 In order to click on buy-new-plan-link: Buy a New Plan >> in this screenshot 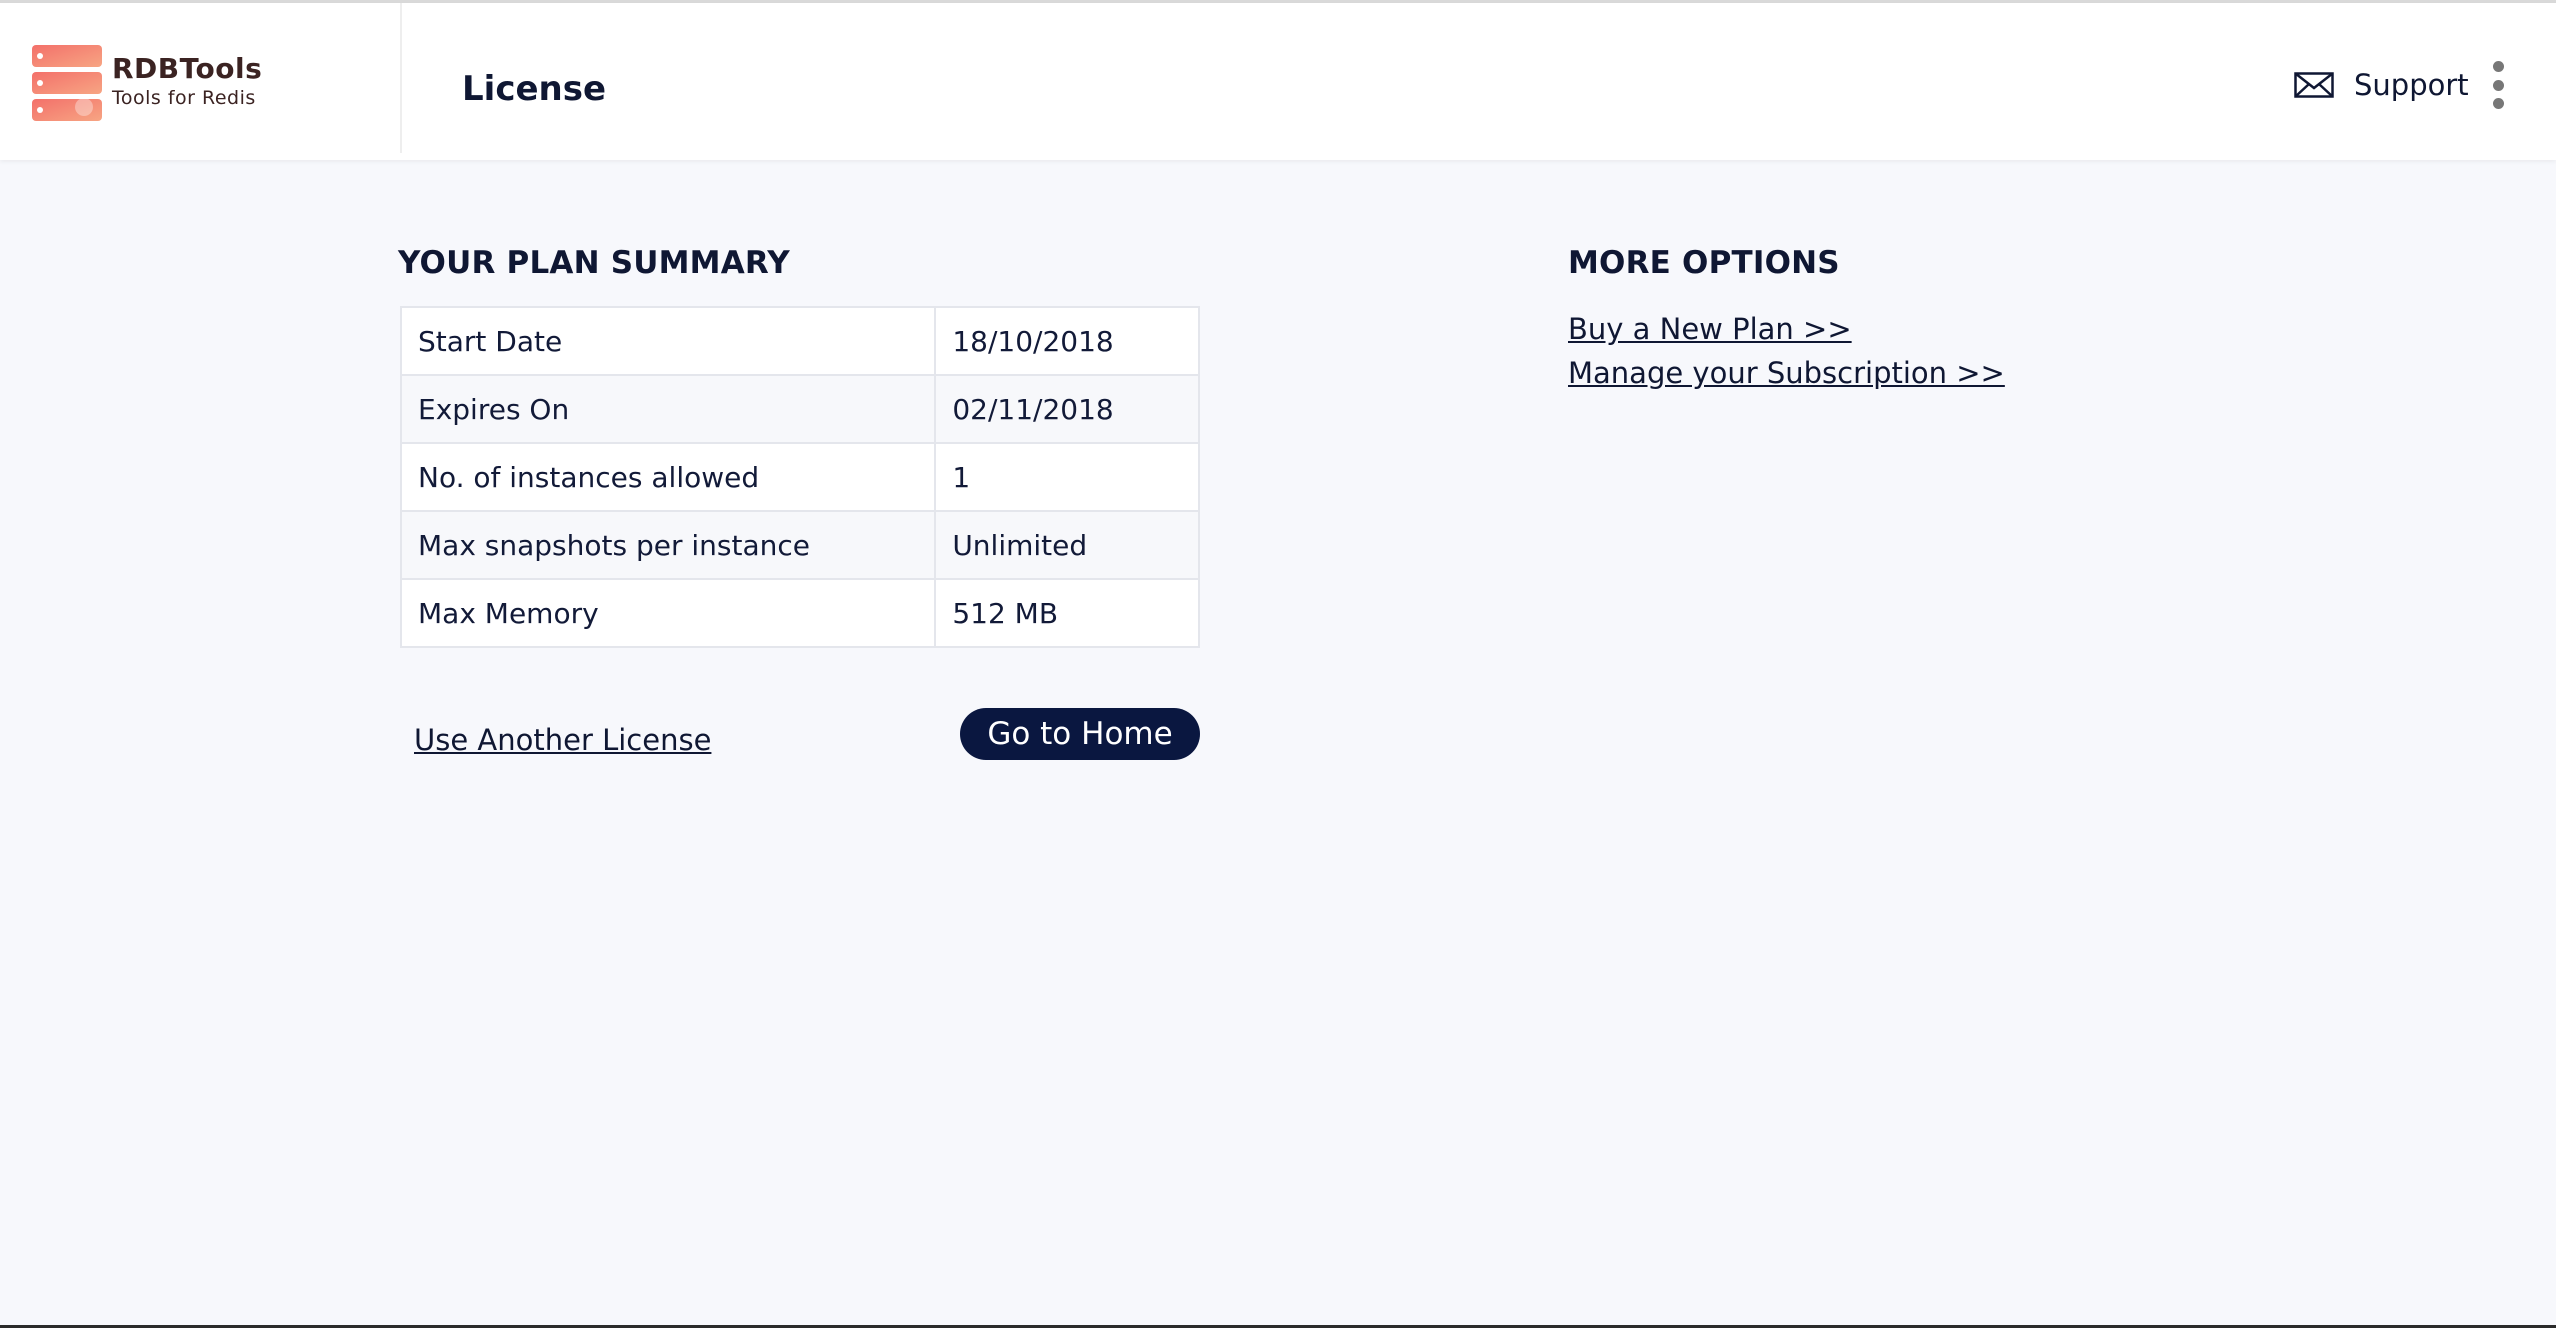, I will do `click(1710, 329)`.